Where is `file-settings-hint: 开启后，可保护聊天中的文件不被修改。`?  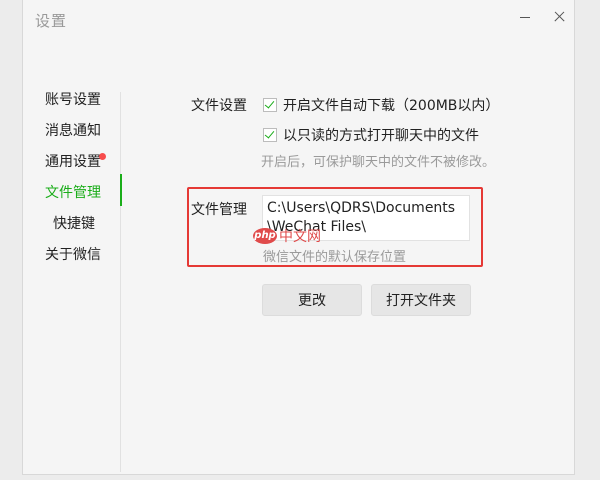 file-settings-hint: 开启后，可保护聊天中的文件不被修改。 is located at coordinates (378, 162).